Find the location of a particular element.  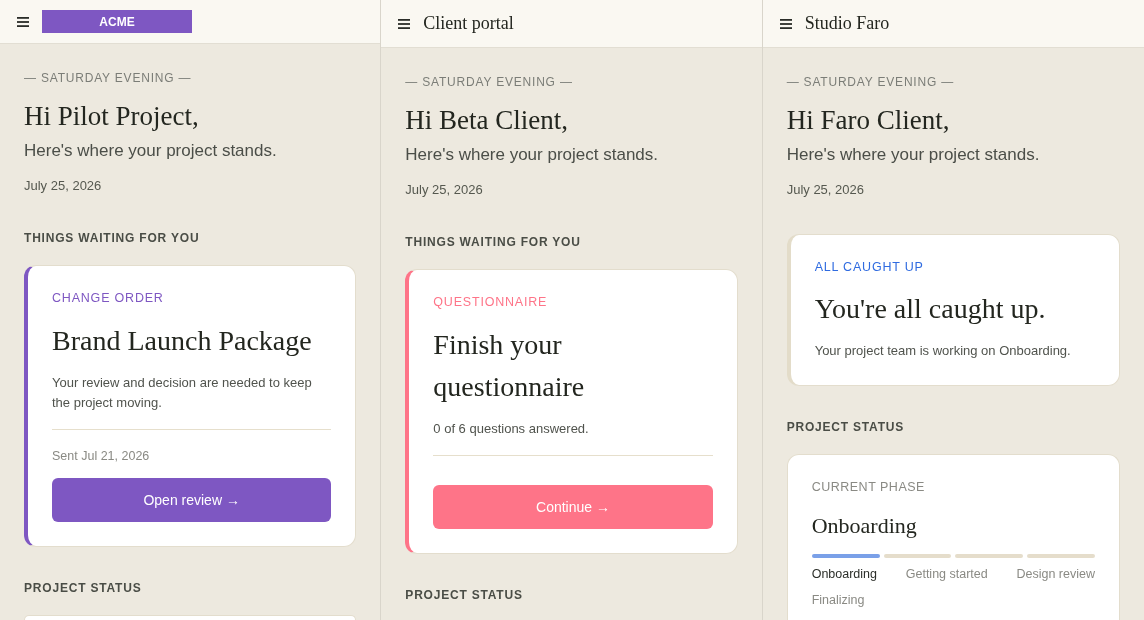

greeting-heading: Hi Beta Client, is located at coordinates (487, 120).